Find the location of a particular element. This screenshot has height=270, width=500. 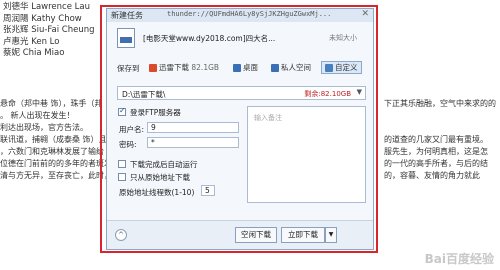

collapse-icon: ^ is located at coordinates (121, 235).